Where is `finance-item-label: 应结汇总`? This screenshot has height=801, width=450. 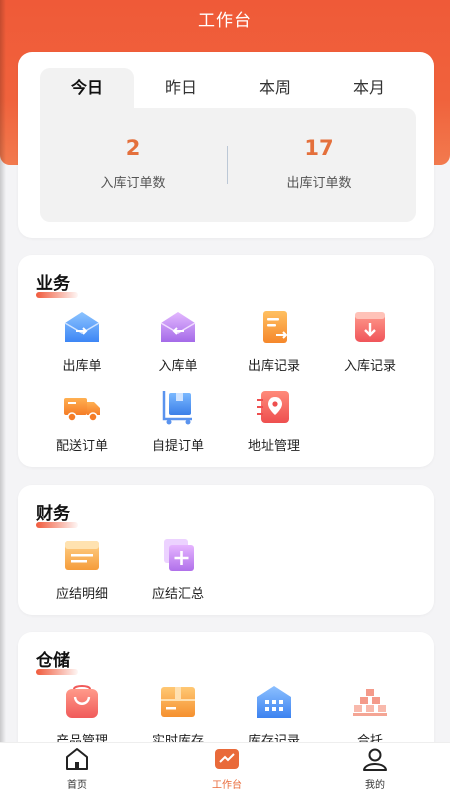
finance-item-label: 应结汇总 is located at coordinates (177, 594).